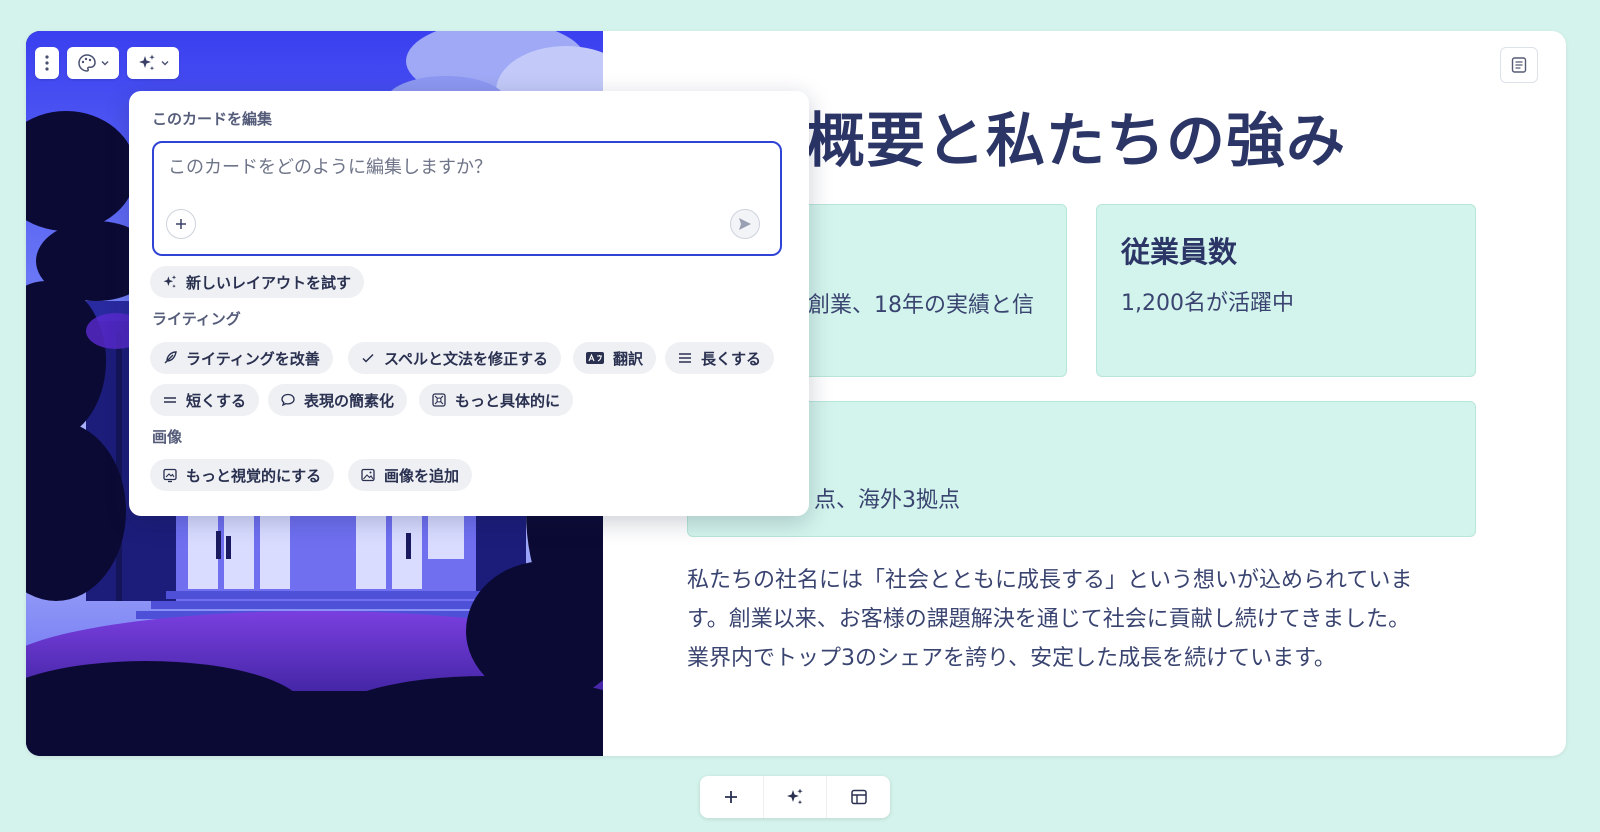 Image resolution: width=1600 pixels, height=832 pixels. I want to click on stat-text: 創業、18年の実績と信, so click(921, 305).